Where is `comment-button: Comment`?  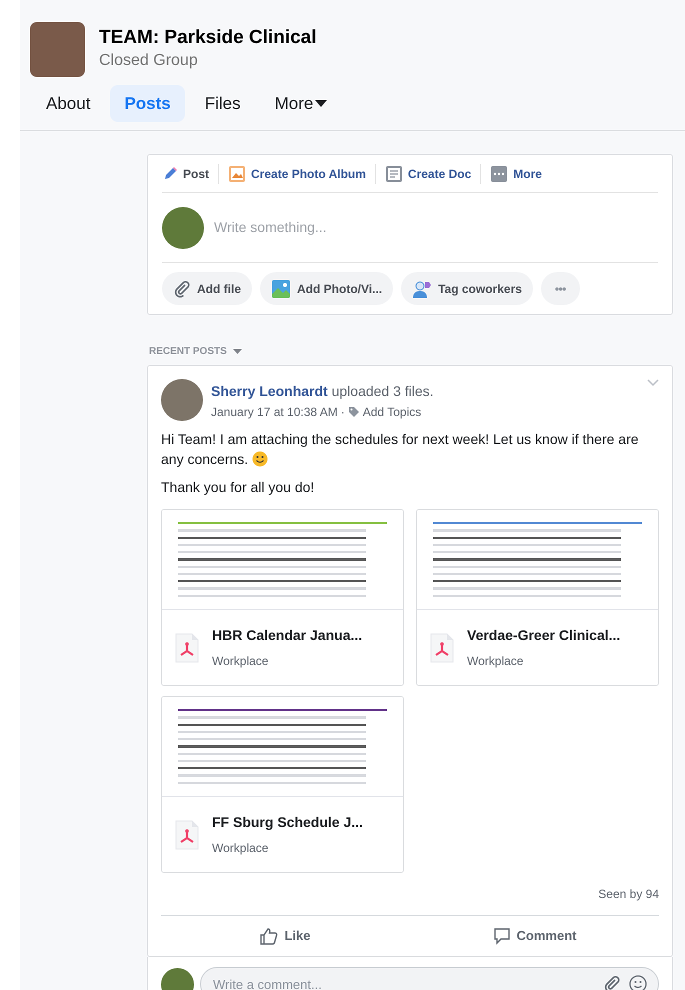 comment-button: Comment is located at coordinates (534, 936).